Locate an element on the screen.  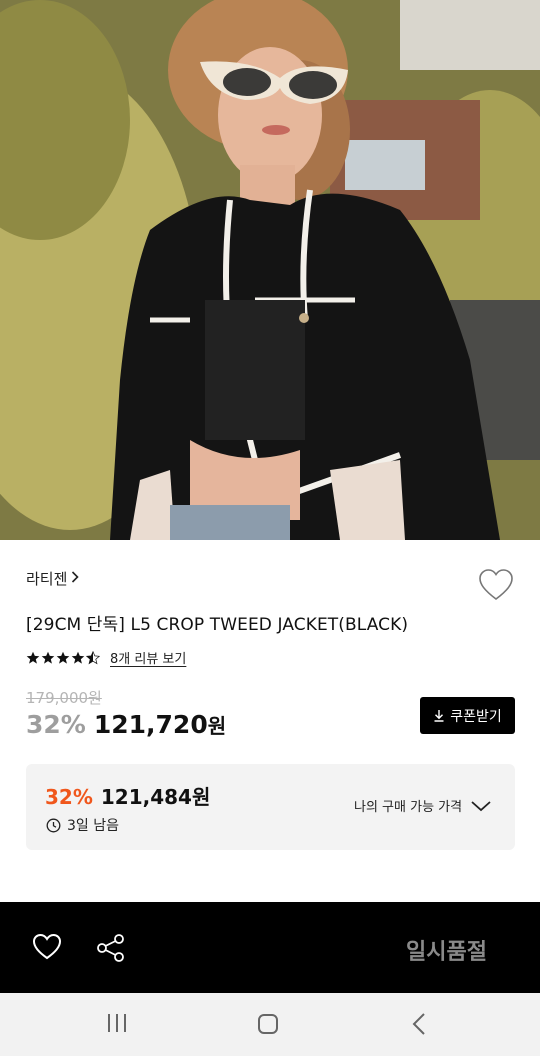
chevron-right-icon is located at coordinates (75, 578).